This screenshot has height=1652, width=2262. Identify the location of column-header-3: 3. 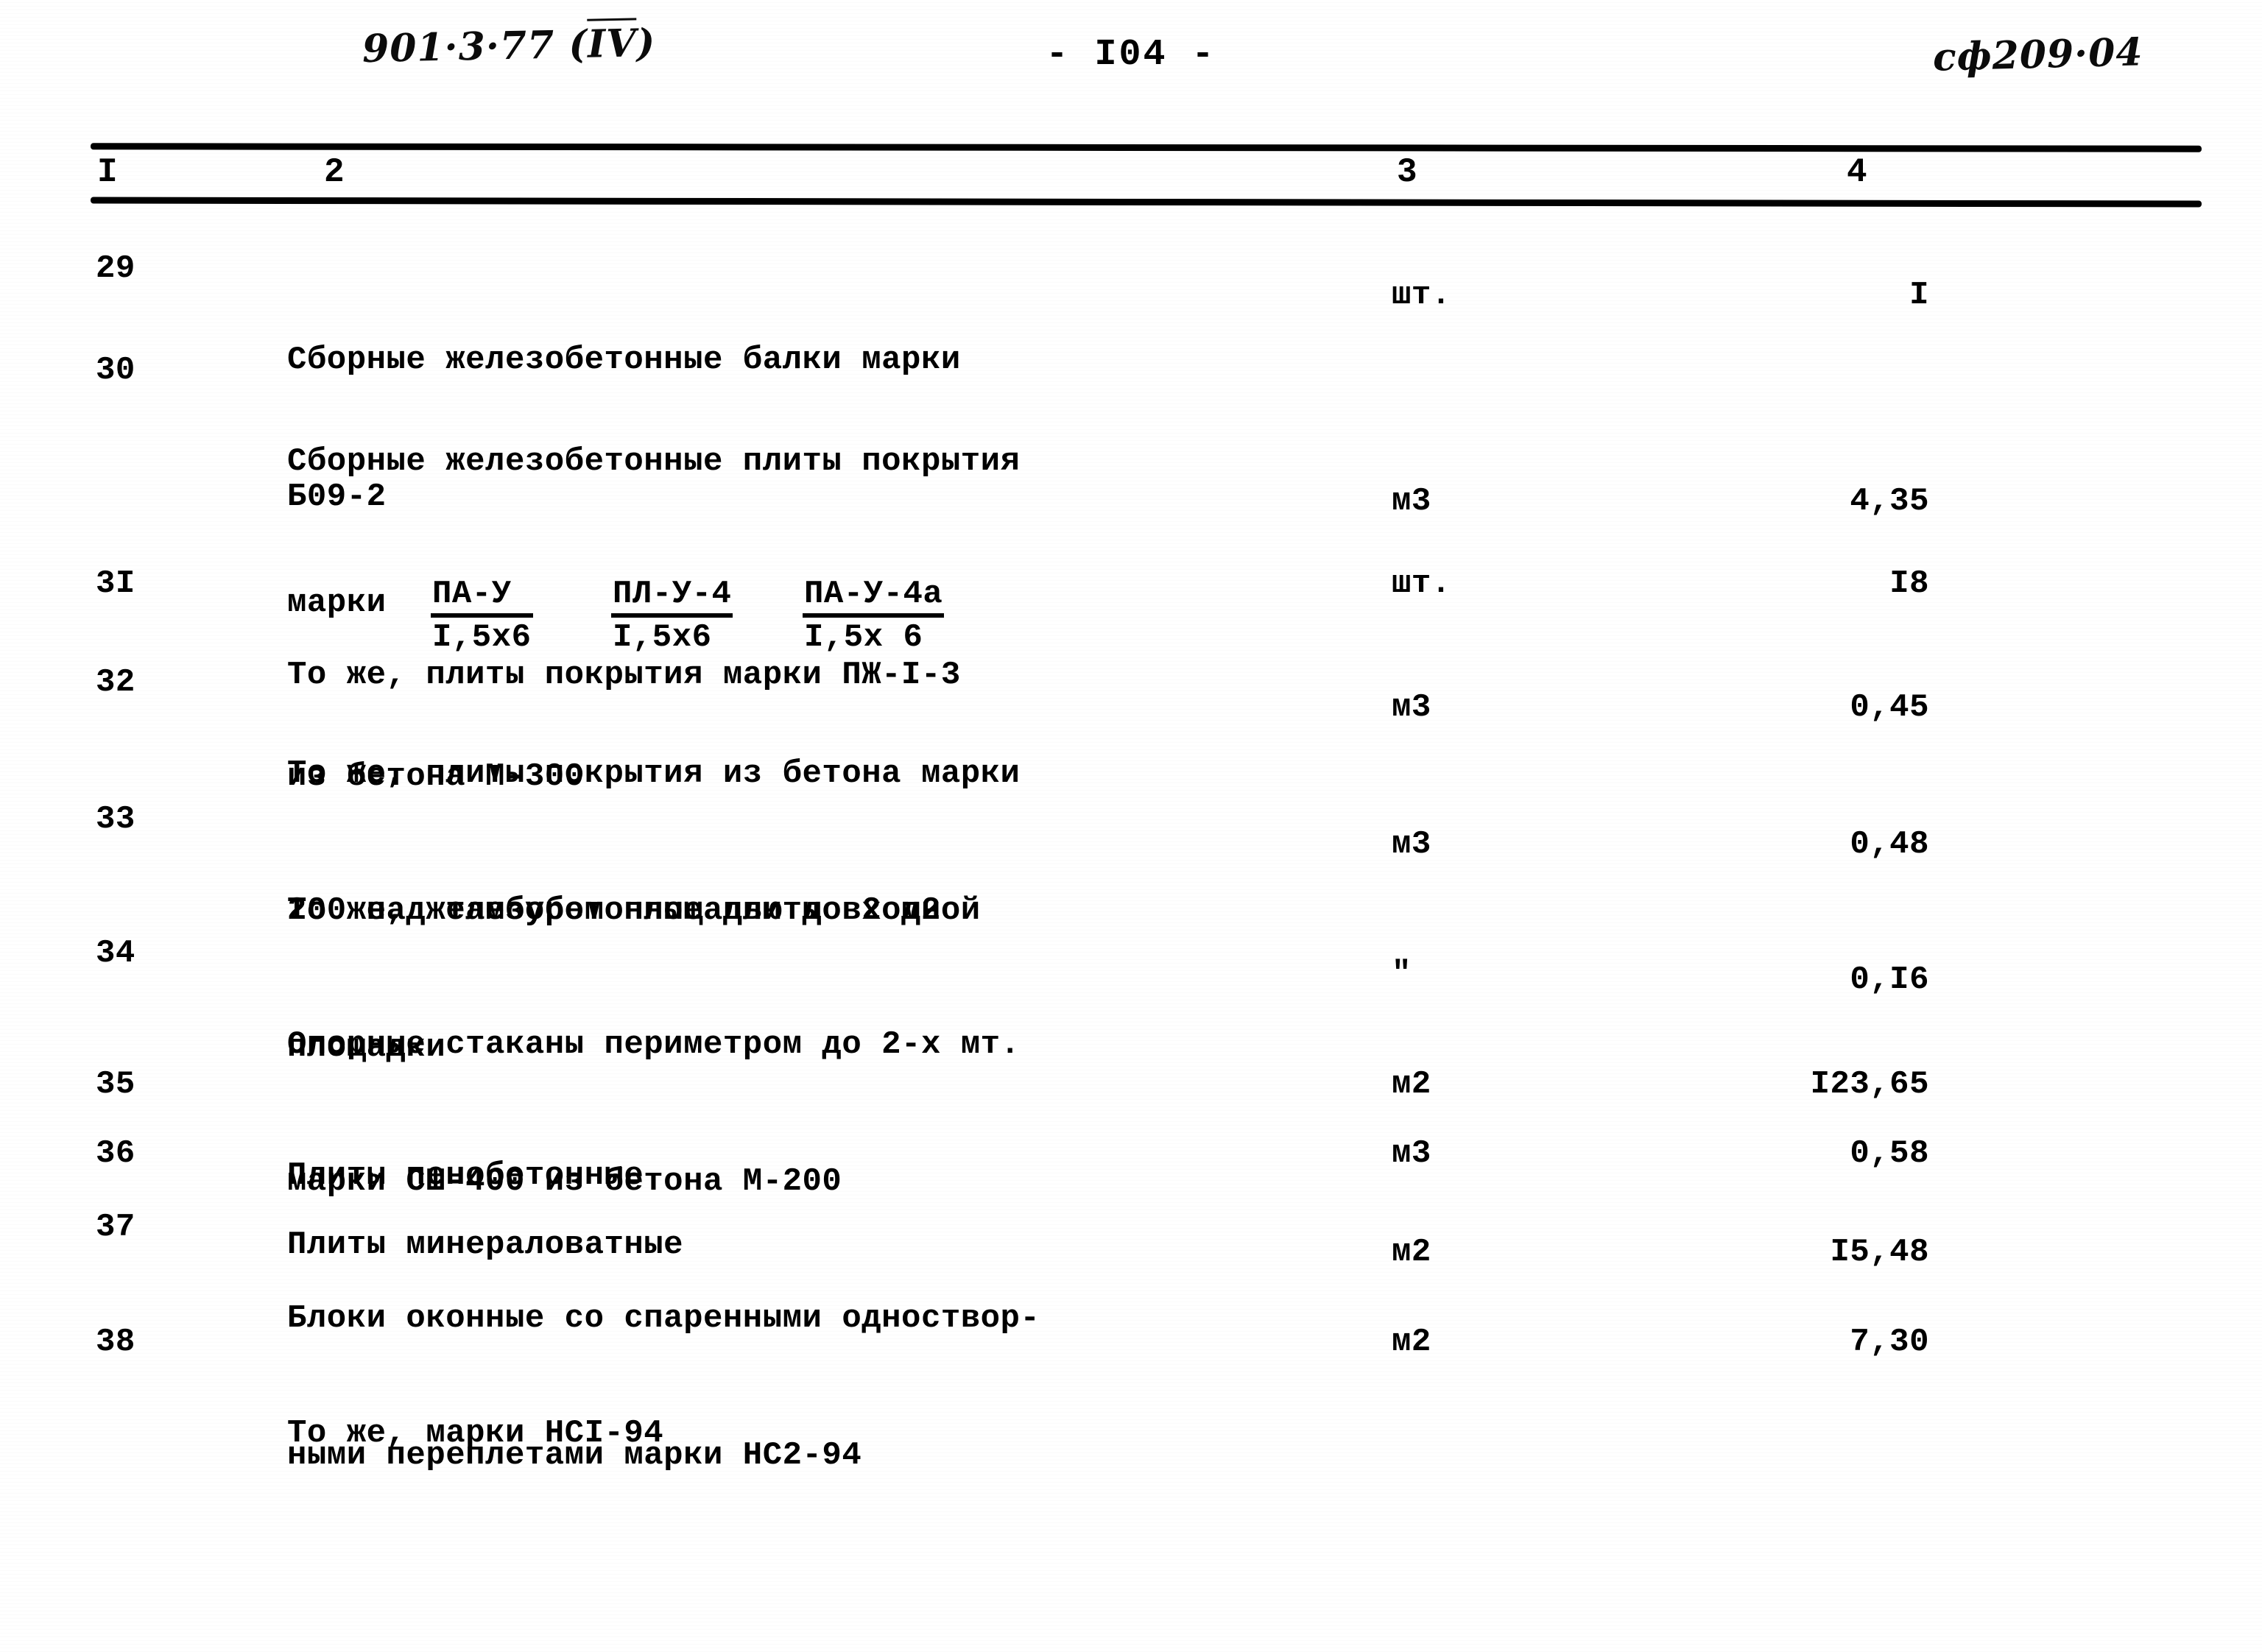
(1407, 172).